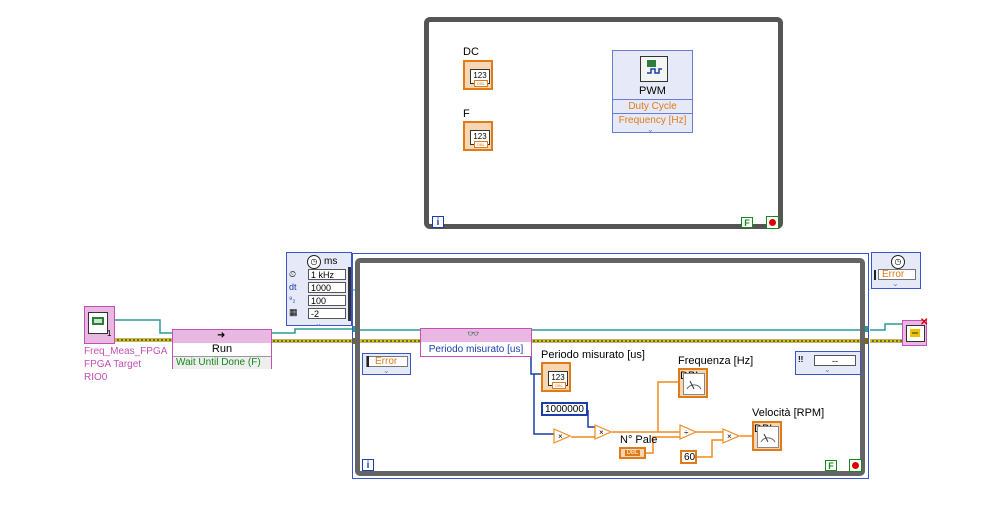  Describe the element at coordinates (801, 359) in the screenshot. I see `right-output-marker: !!` at that location.